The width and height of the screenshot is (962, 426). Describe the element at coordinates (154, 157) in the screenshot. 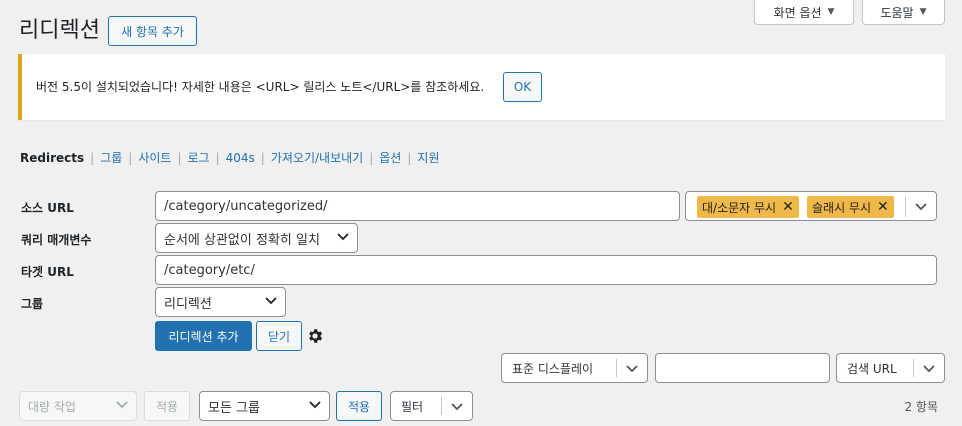

I see `subnav-sites: 사이트` at that location.